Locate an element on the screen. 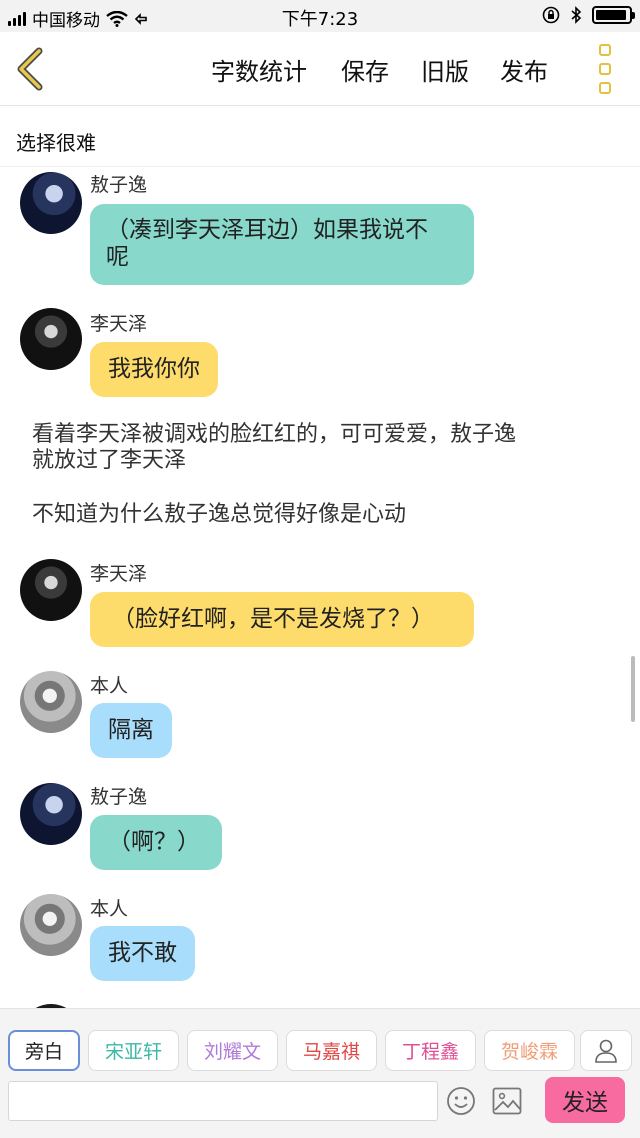 The height and width of the screenshot is (1138, 640). message-line: 呢 is located at coordinates (117, 257).